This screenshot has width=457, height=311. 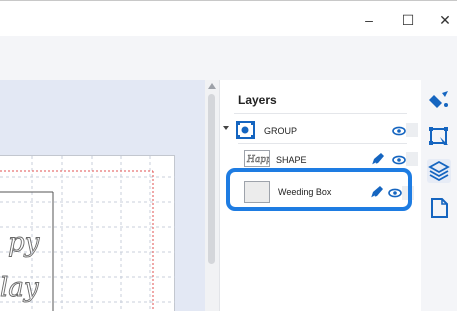 What do you see at coordinates (257, 160) in the screenshot?
I see `svg-text: Happy` at bounding box center [257, 160].